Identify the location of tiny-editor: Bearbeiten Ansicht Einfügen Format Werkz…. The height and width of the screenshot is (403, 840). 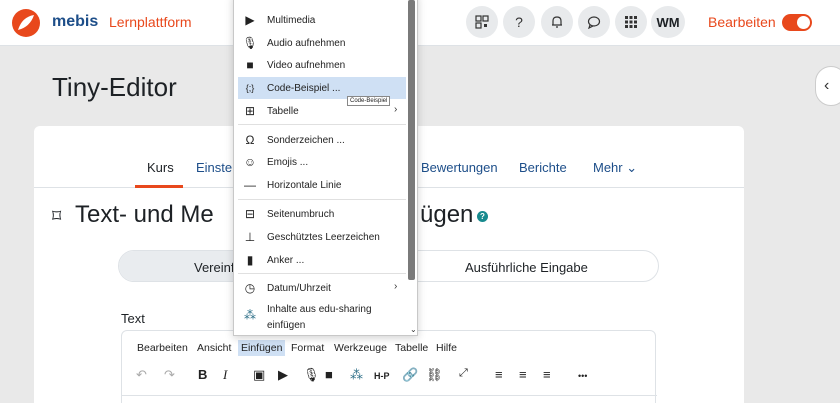
(389, 366).